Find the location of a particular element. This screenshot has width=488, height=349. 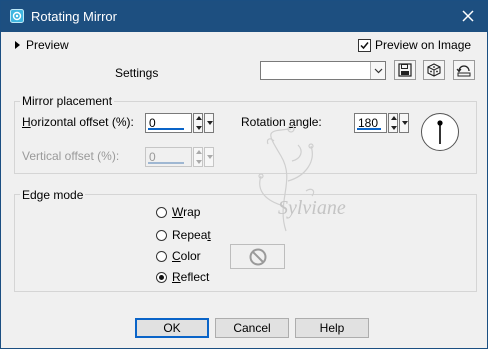

ok-button-label: OK is located at coordinates (172, 328).